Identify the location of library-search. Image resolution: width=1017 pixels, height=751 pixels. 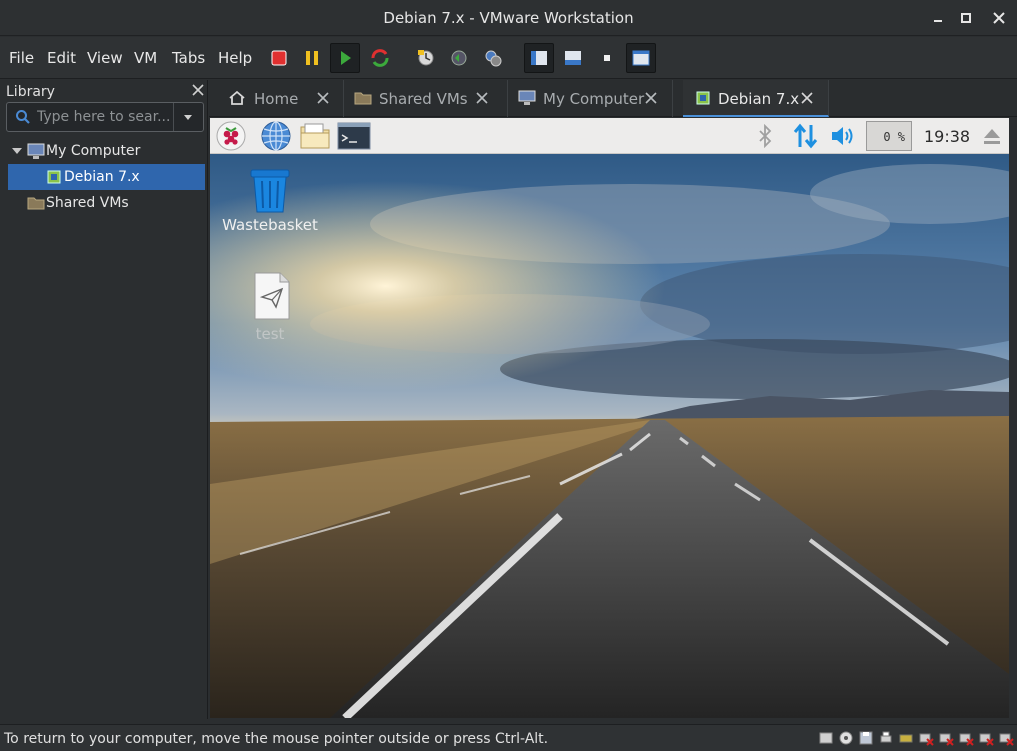
(105, 117).